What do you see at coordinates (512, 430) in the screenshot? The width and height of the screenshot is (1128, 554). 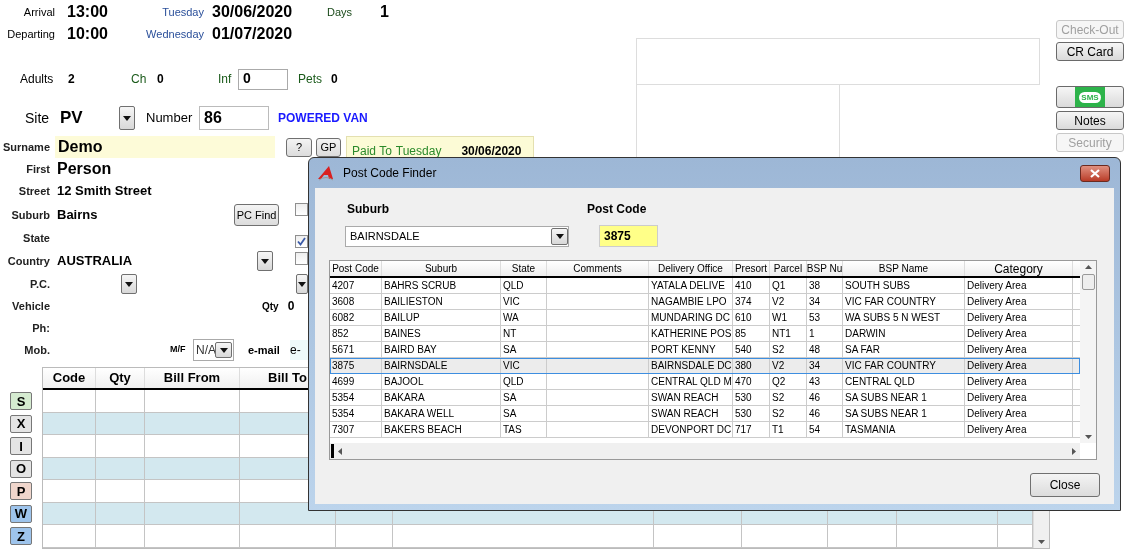 I see `table-cell-text: TAS` at bounding box center [512, 430].